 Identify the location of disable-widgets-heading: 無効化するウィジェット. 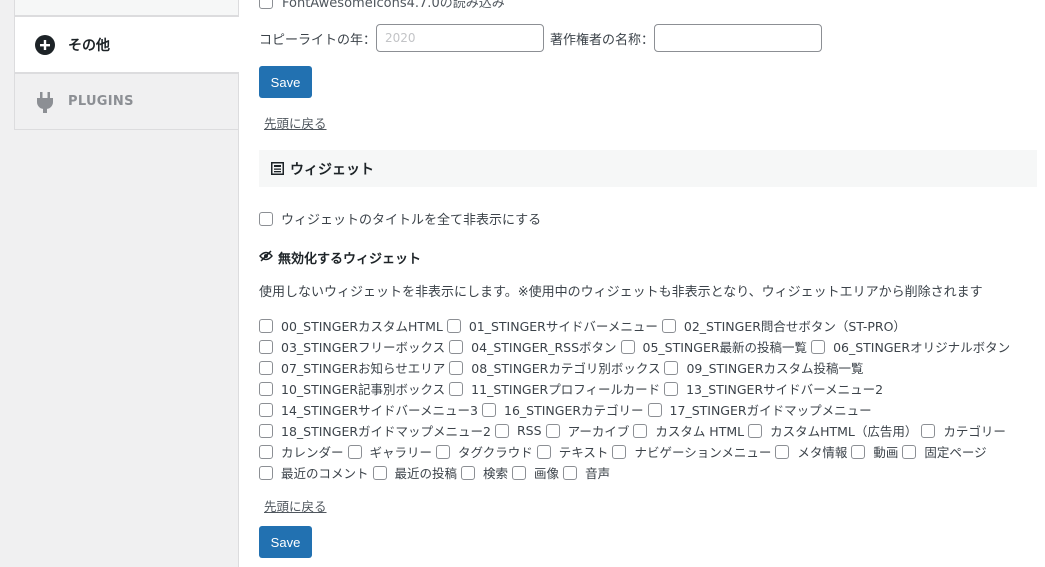
(340, 257).